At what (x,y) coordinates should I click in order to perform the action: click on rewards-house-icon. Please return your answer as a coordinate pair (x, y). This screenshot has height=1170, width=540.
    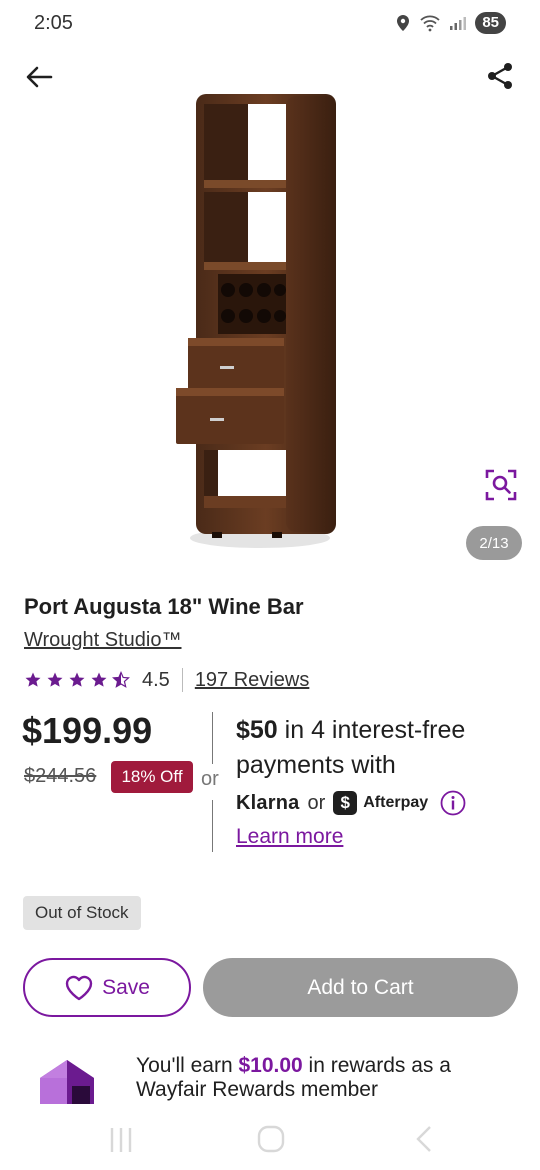
    Looking at the image, I should click on (67, 1082).